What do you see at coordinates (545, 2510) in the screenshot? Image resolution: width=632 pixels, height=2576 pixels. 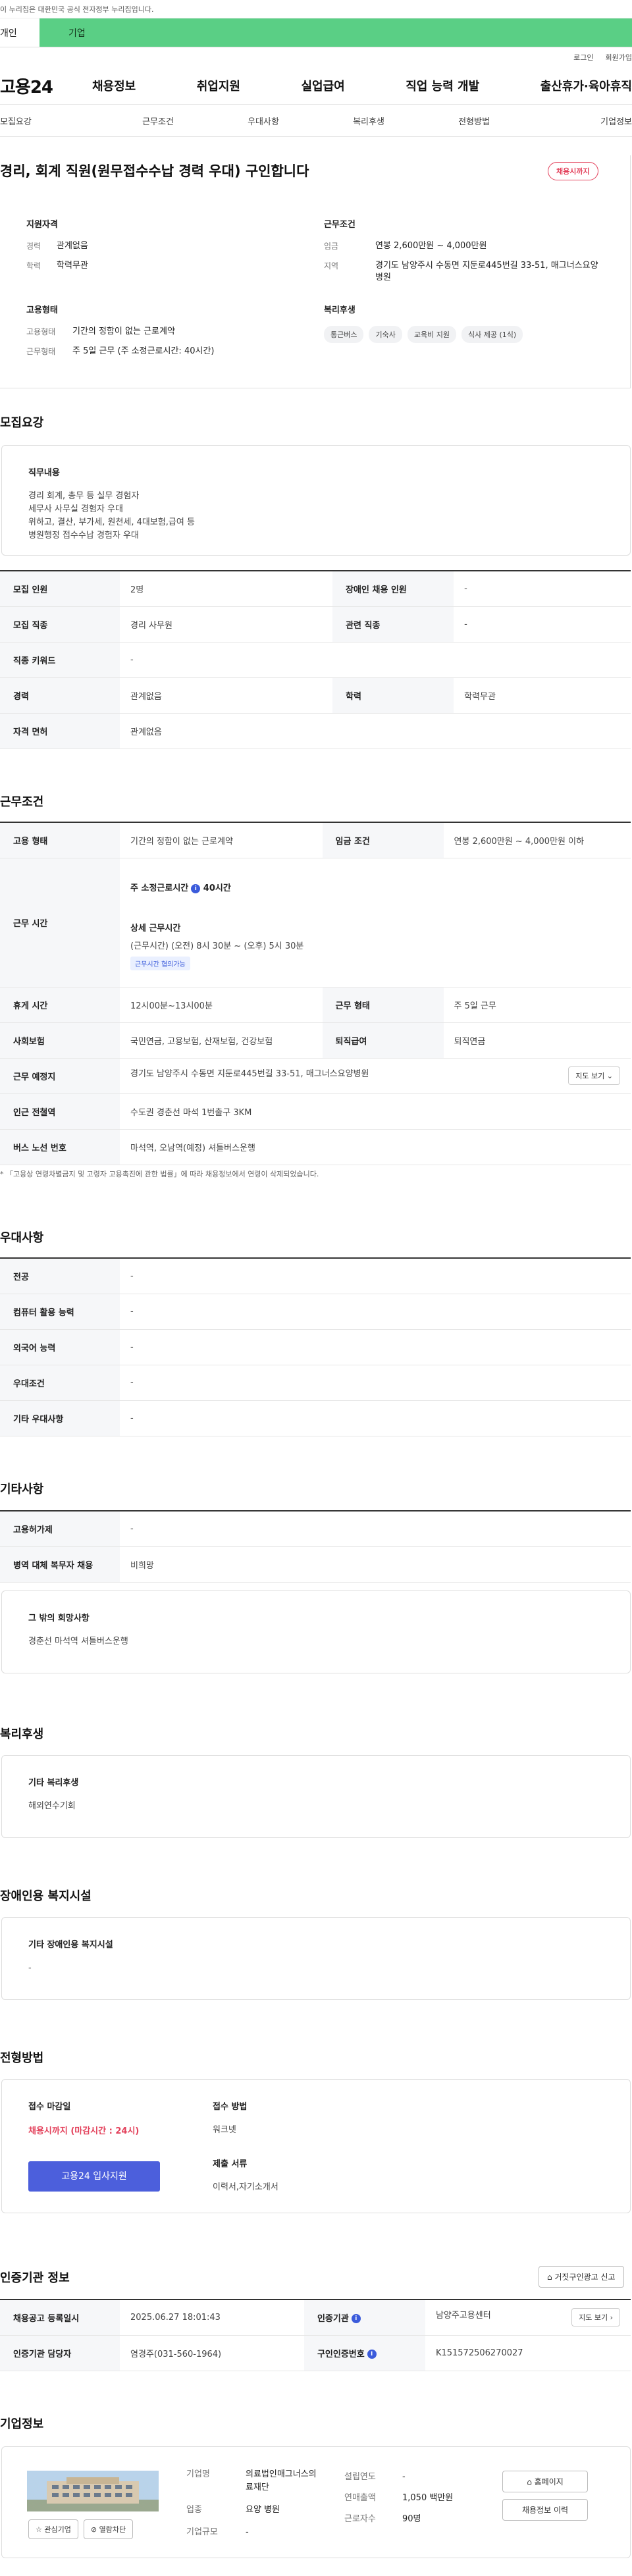 I see `job-history-button: 채용정보 이력` at bounding box center [545, 2510].